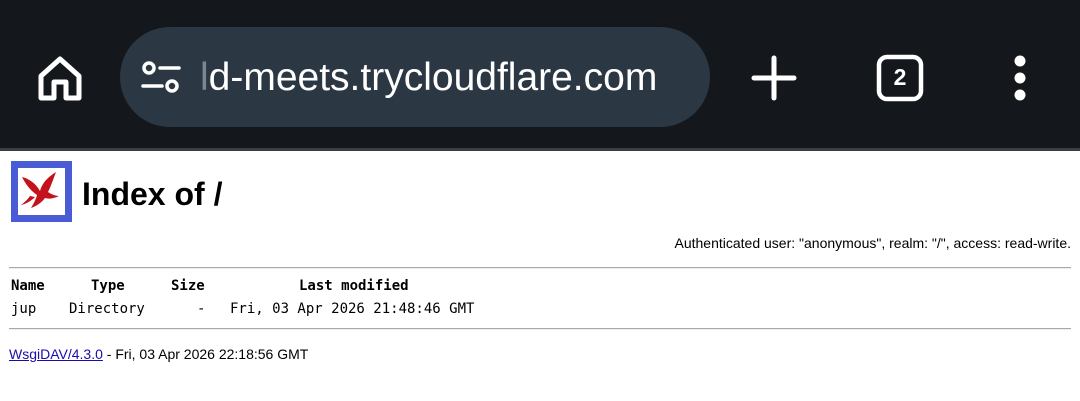 The height and width of the screenshot is (401, 1080). I want to click on address-bar: ld-meets.trycloudflare.com, so click(415, 77).